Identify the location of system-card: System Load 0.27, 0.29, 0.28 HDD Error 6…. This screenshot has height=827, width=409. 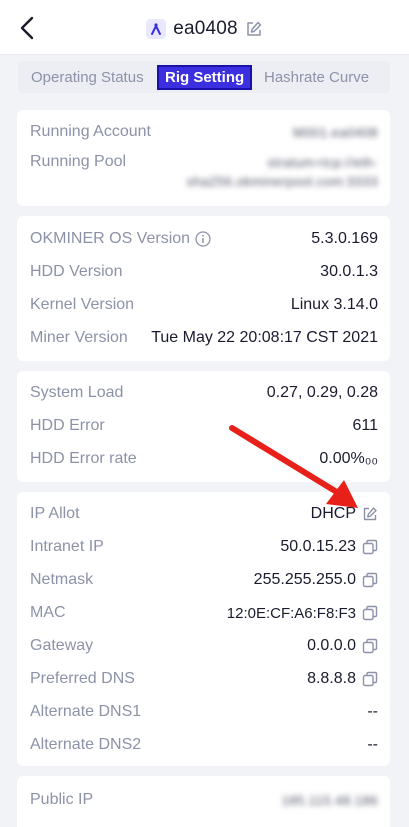
(203, 426).